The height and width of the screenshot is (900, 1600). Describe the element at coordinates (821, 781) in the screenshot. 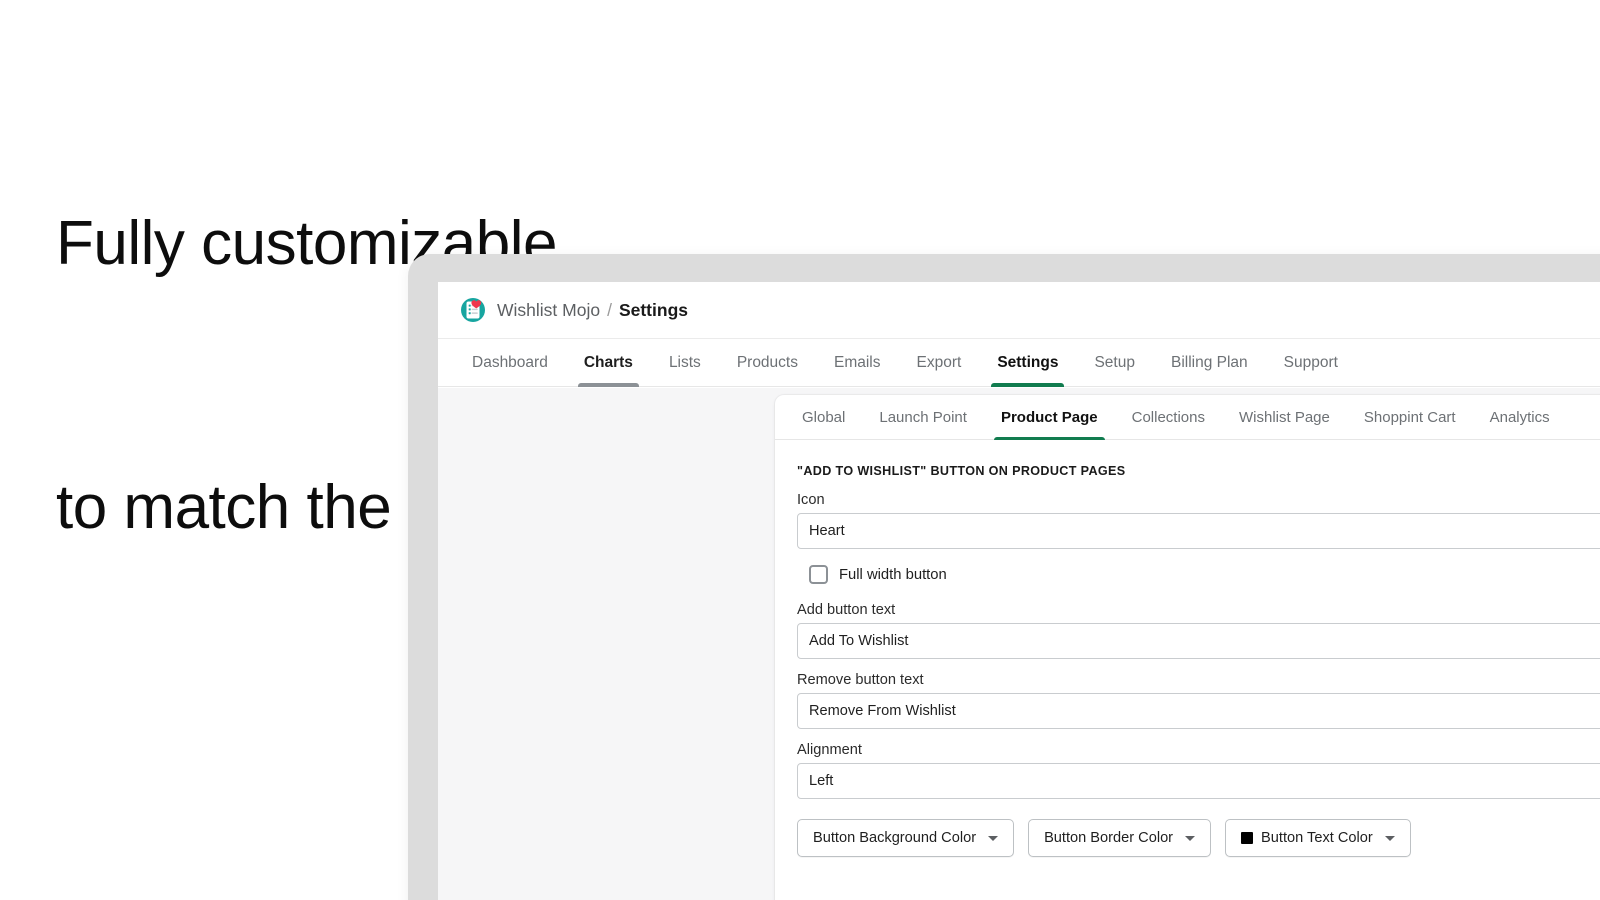

I see `alignment-value: Left` at that location.